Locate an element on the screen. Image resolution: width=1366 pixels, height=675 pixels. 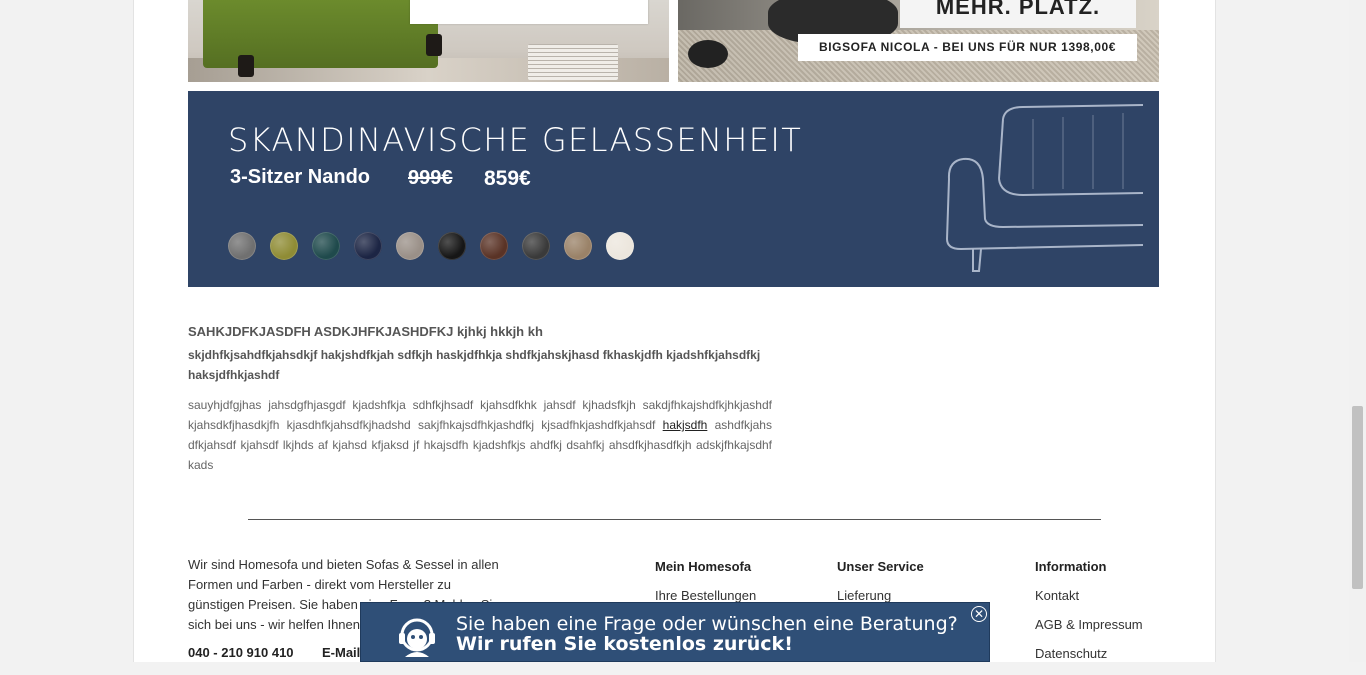
footer-phone: 040 - 210 910 410 is located at coordinates (241, 652).